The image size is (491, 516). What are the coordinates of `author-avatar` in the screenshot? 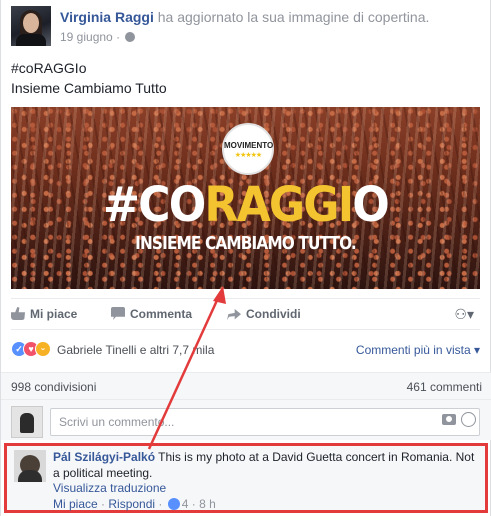 It's located at (31, 26).